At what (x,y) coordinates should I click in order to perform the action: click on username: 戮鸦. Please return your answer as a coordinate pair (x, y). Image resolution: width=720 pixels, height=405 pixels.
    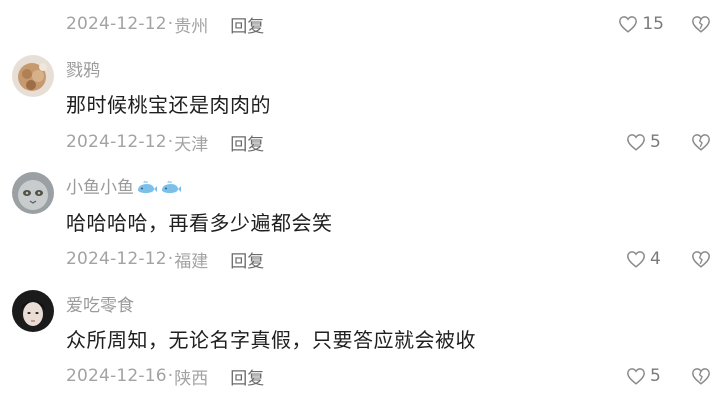
    Looking at the image, I should click on (83, 71).